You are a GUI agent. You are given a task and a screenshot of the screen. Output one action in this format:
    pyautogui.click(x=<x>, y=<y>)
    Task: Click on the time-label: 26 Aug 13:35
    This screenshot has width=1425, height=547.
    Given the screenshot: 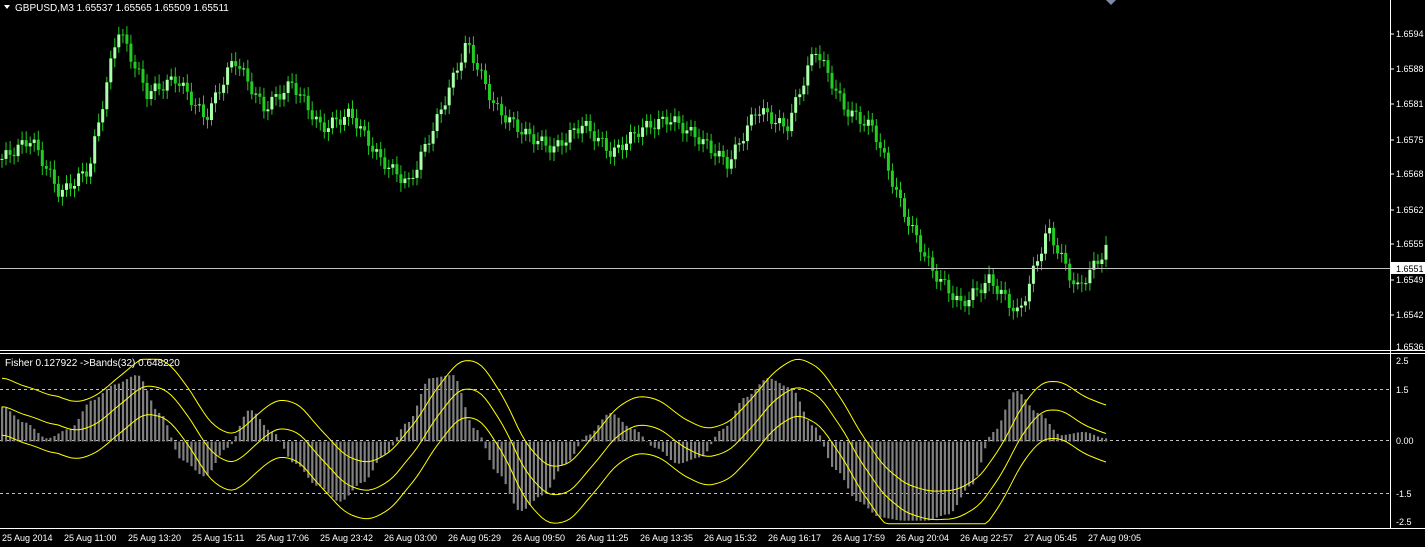 What is the action you would take?
    pyautogui.click(x=666, y=538)
    